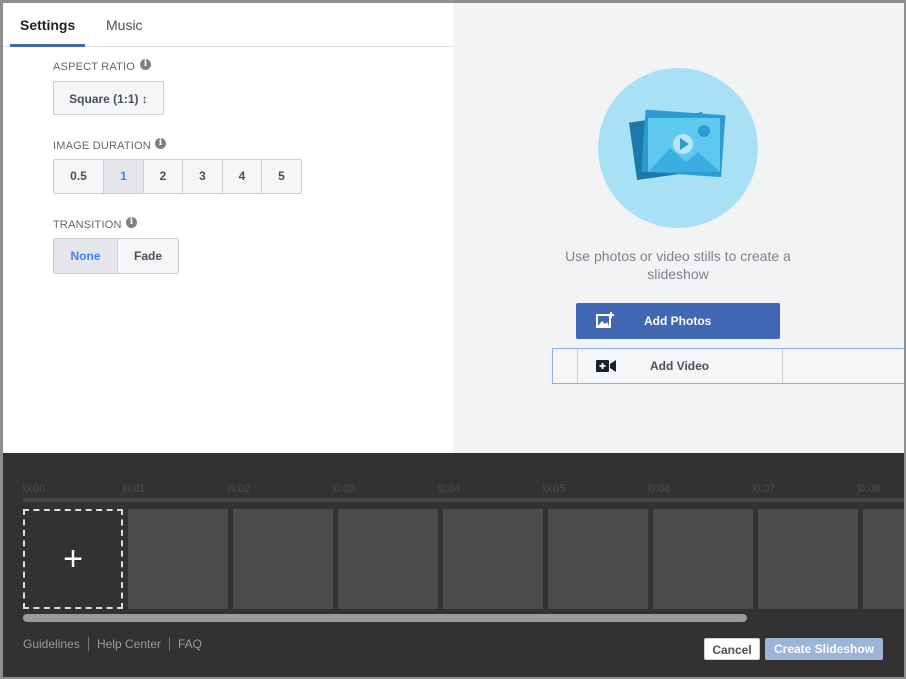 The width and height of the screenshot is (906, 679). What do you see at coordinates (450, 489) in the screenshot?
I see `timeline-tick: 0:04` at bounding box center [450, 489].